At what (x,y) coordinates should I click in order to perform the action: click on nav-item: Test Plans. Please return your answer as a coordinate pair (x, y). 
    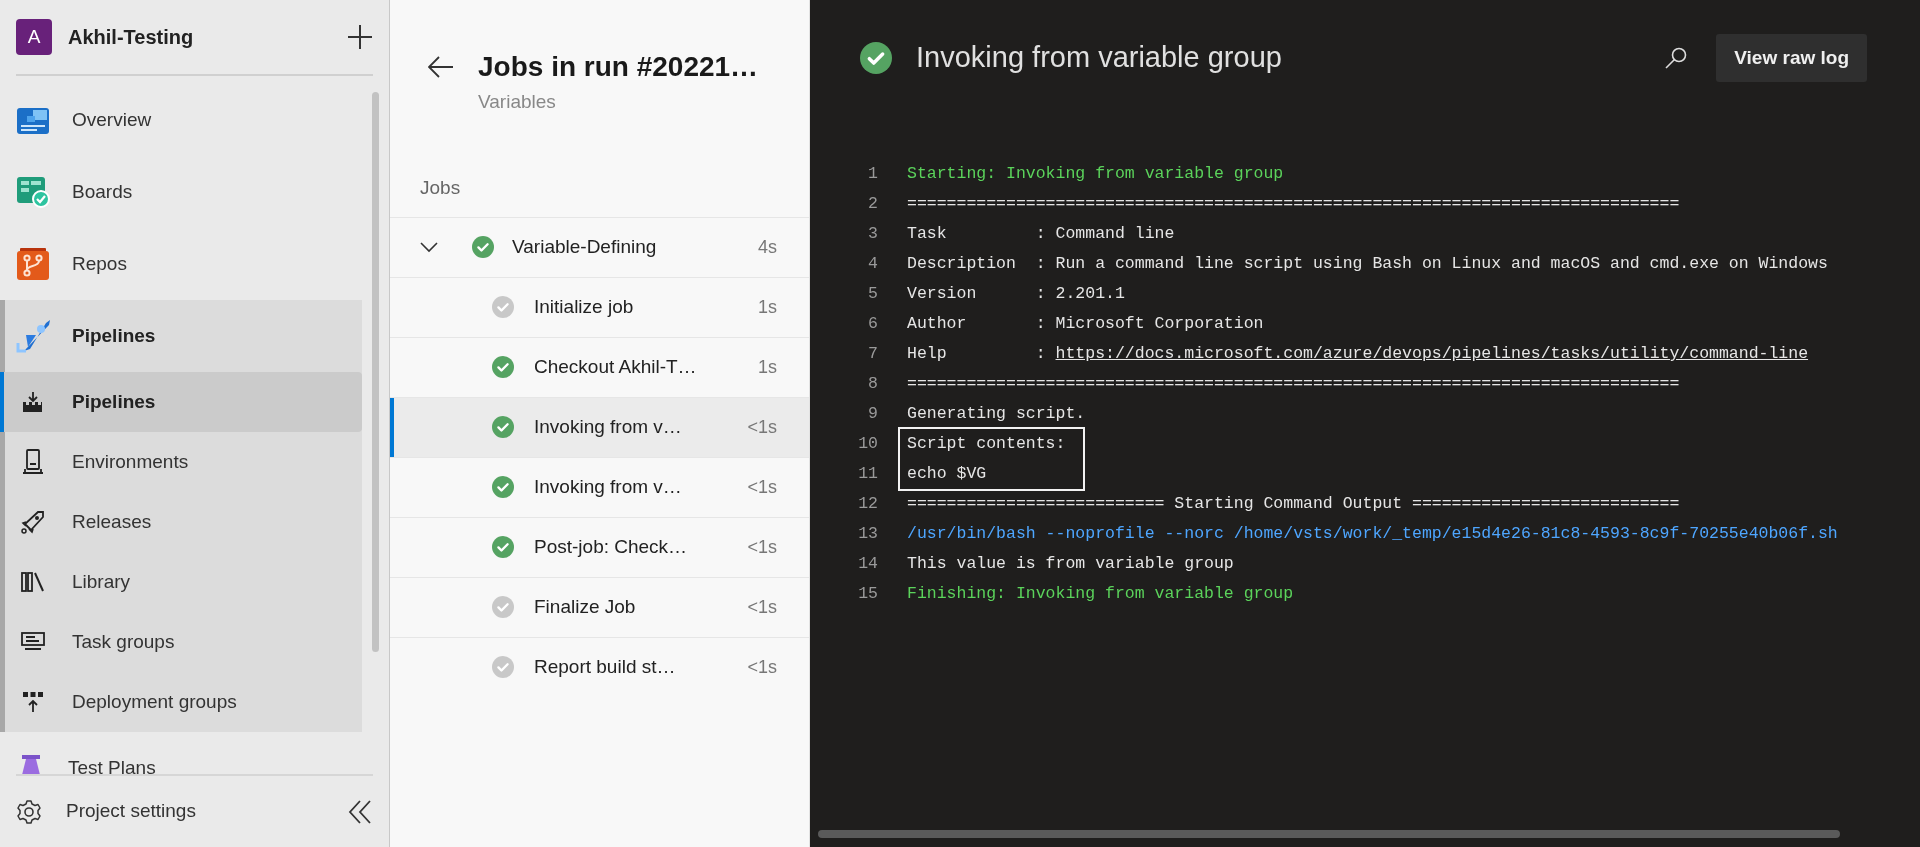
    Looking at the image, I should click on (181, 753).